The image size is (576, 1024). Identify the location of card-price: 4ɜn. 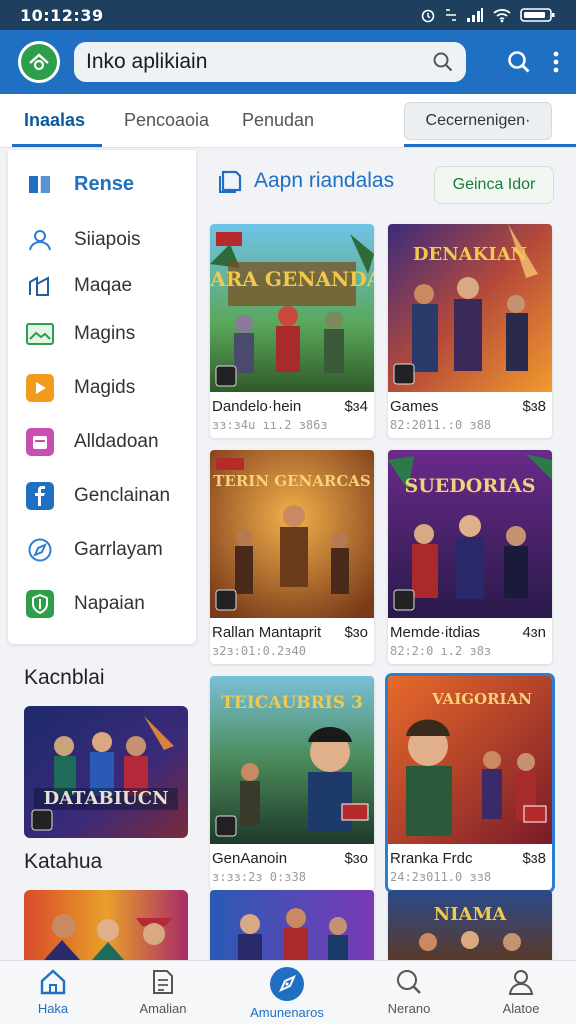
(534, 632).